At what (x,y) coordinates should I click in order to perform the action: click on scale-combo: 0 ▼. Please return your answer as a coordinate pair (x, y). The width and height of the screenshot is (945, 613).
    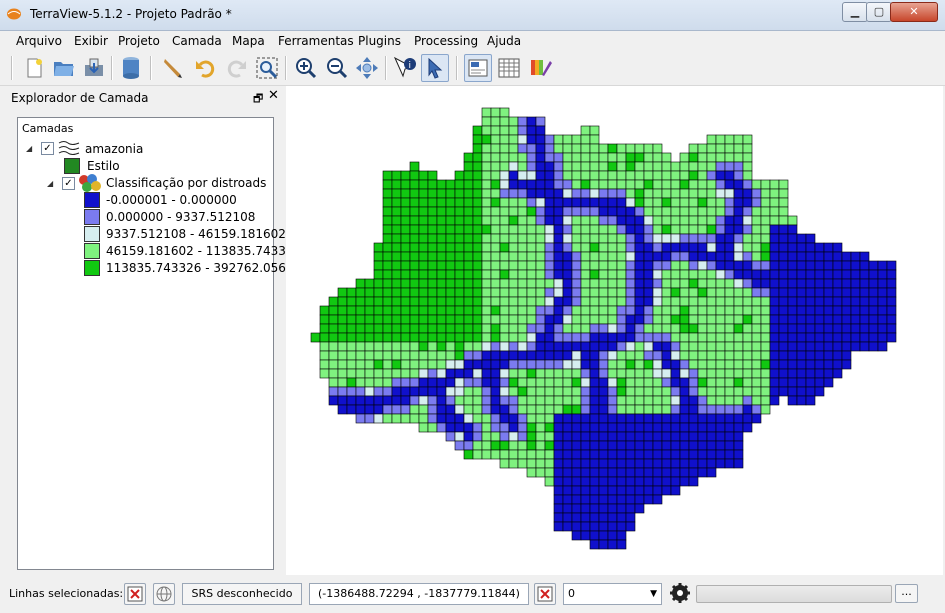
    Looking at the image, I should click on (612, 594).